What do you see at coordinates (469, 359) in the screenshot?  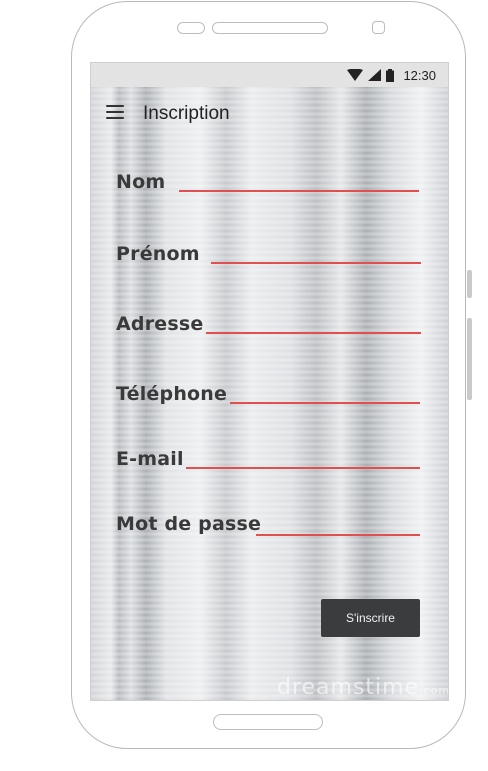 I see `power-button` at bounding box center [469, 359].